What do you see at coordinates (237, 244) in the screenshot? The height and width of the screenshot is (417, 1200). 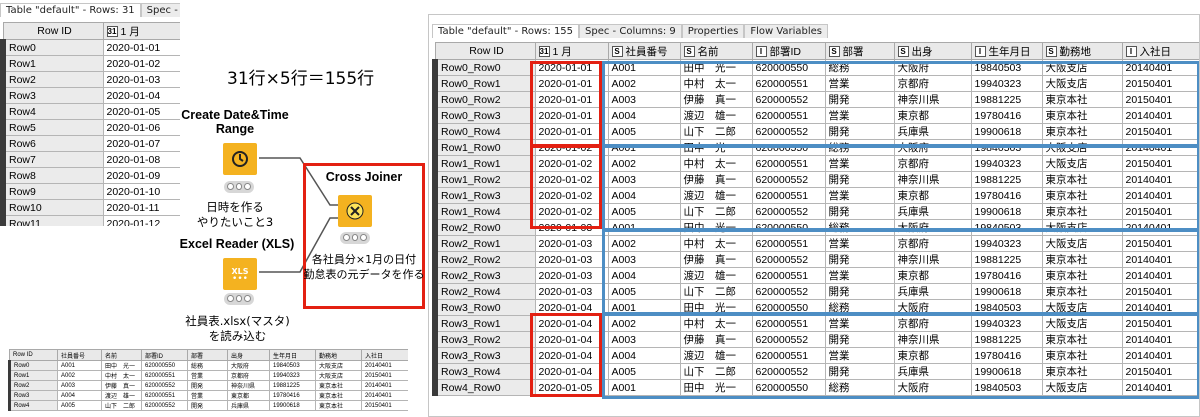 I see `excel-reader-title: Excel Reader (XLS)` at bounding box center [237, 244].